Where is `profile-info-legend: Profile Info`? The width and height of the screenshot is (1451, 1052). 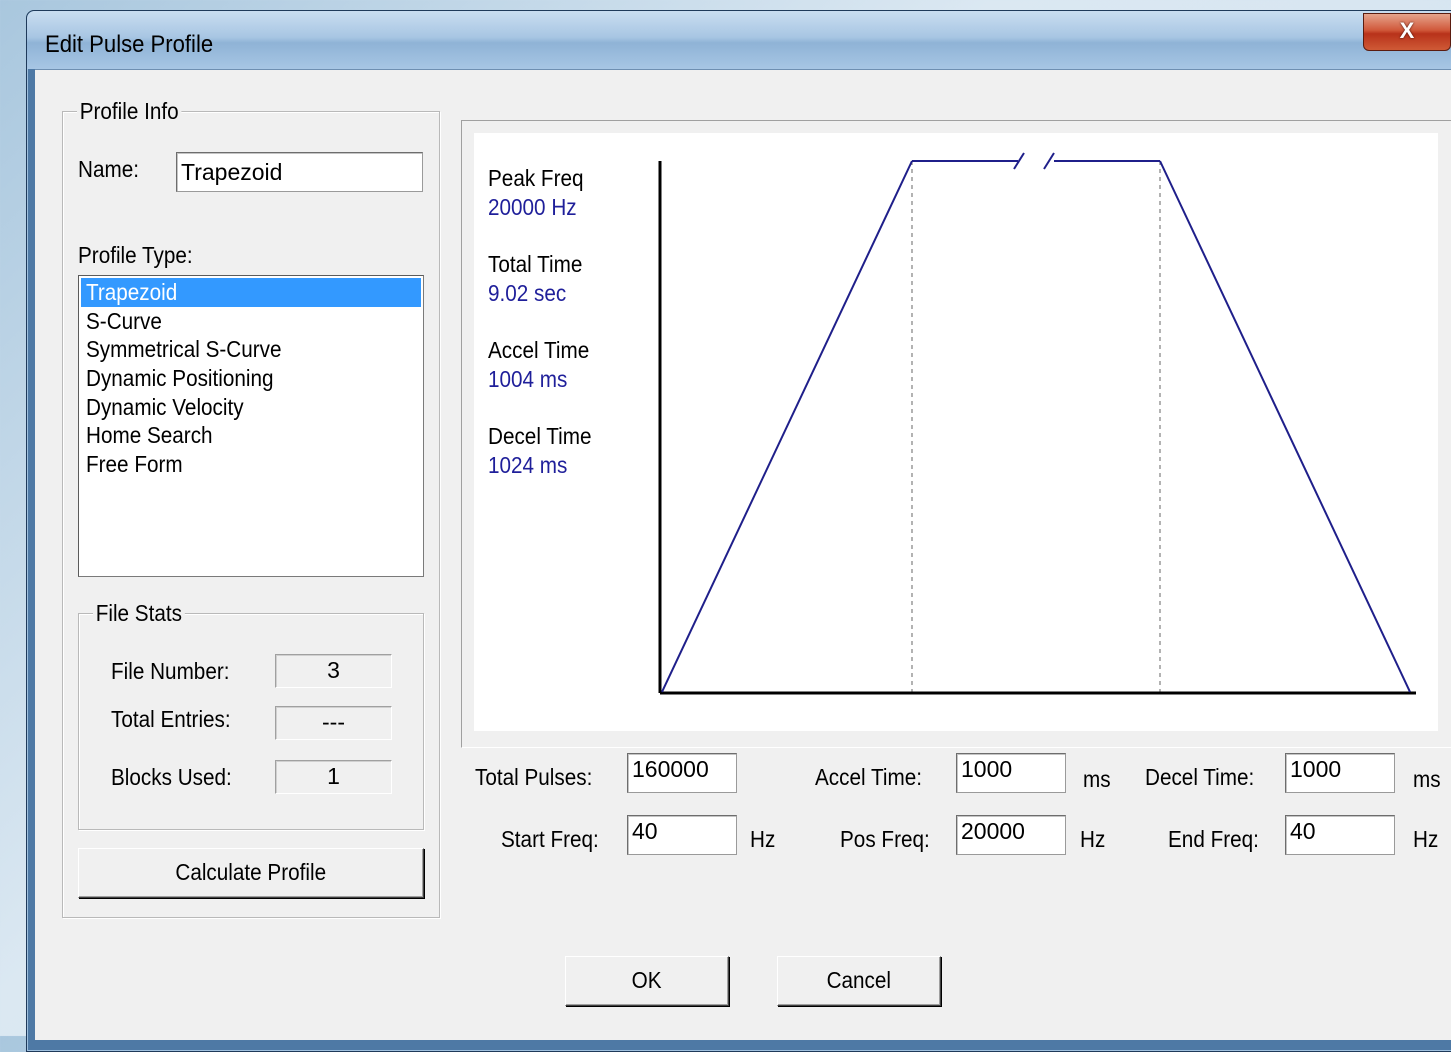
profile-info-legend: Profile Info is located at coordinates (129, 111).